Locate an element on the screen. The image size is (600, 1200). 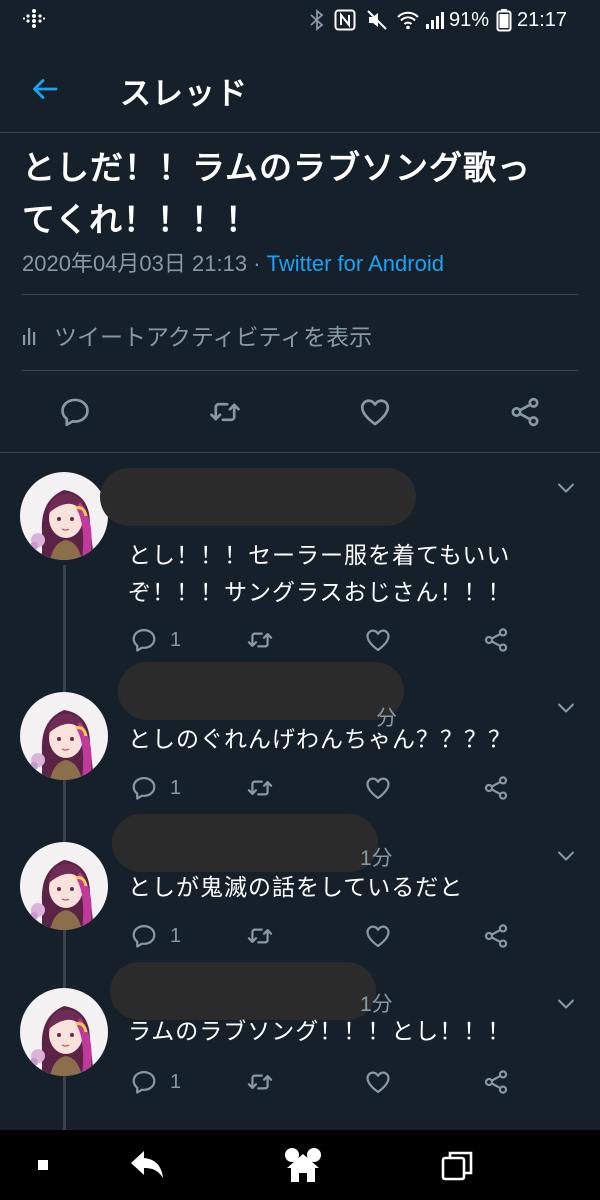
nav-recents-button is located at coordinates (457, 1165).